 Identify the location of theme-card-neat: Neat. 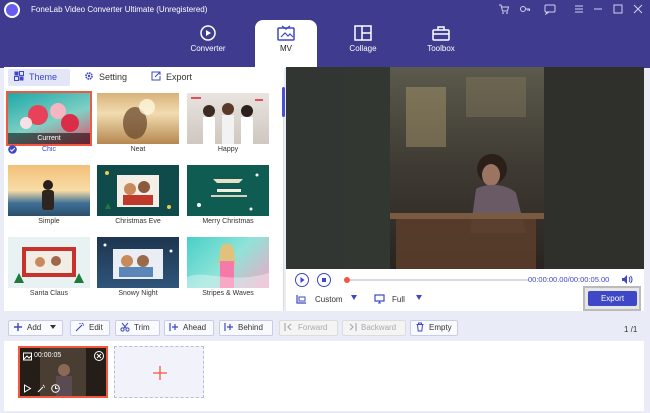
(138, 125).